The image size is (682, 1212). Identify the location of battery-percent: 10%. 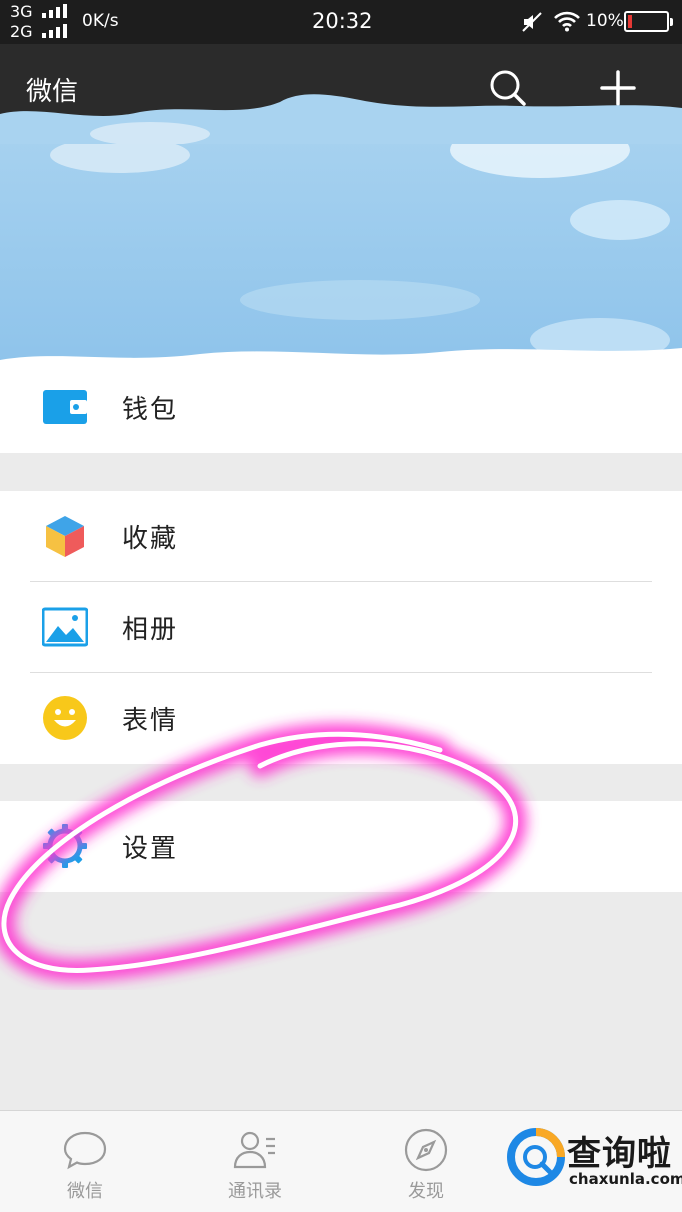
(605, 21).